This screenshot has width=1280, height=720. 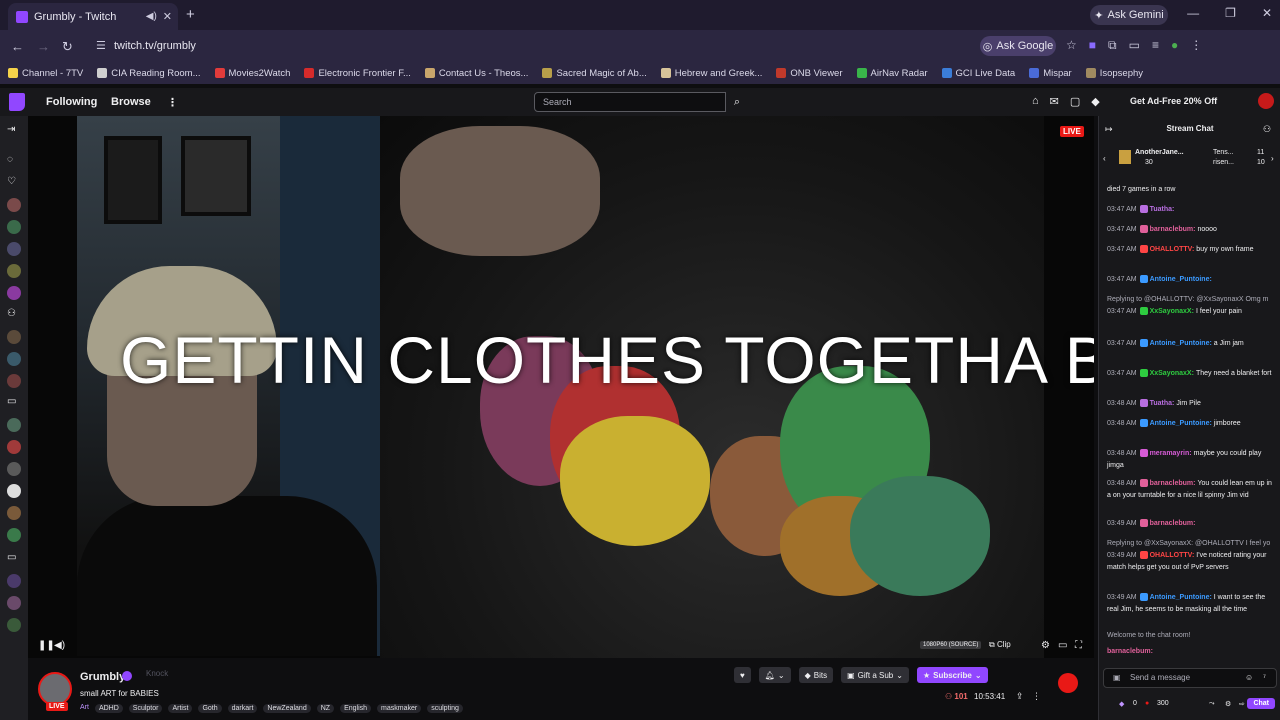 What do you see at coordinates (67, 47) in the screenshot?
I see `reload-icon: ↻` at bounding box center [67, 47].